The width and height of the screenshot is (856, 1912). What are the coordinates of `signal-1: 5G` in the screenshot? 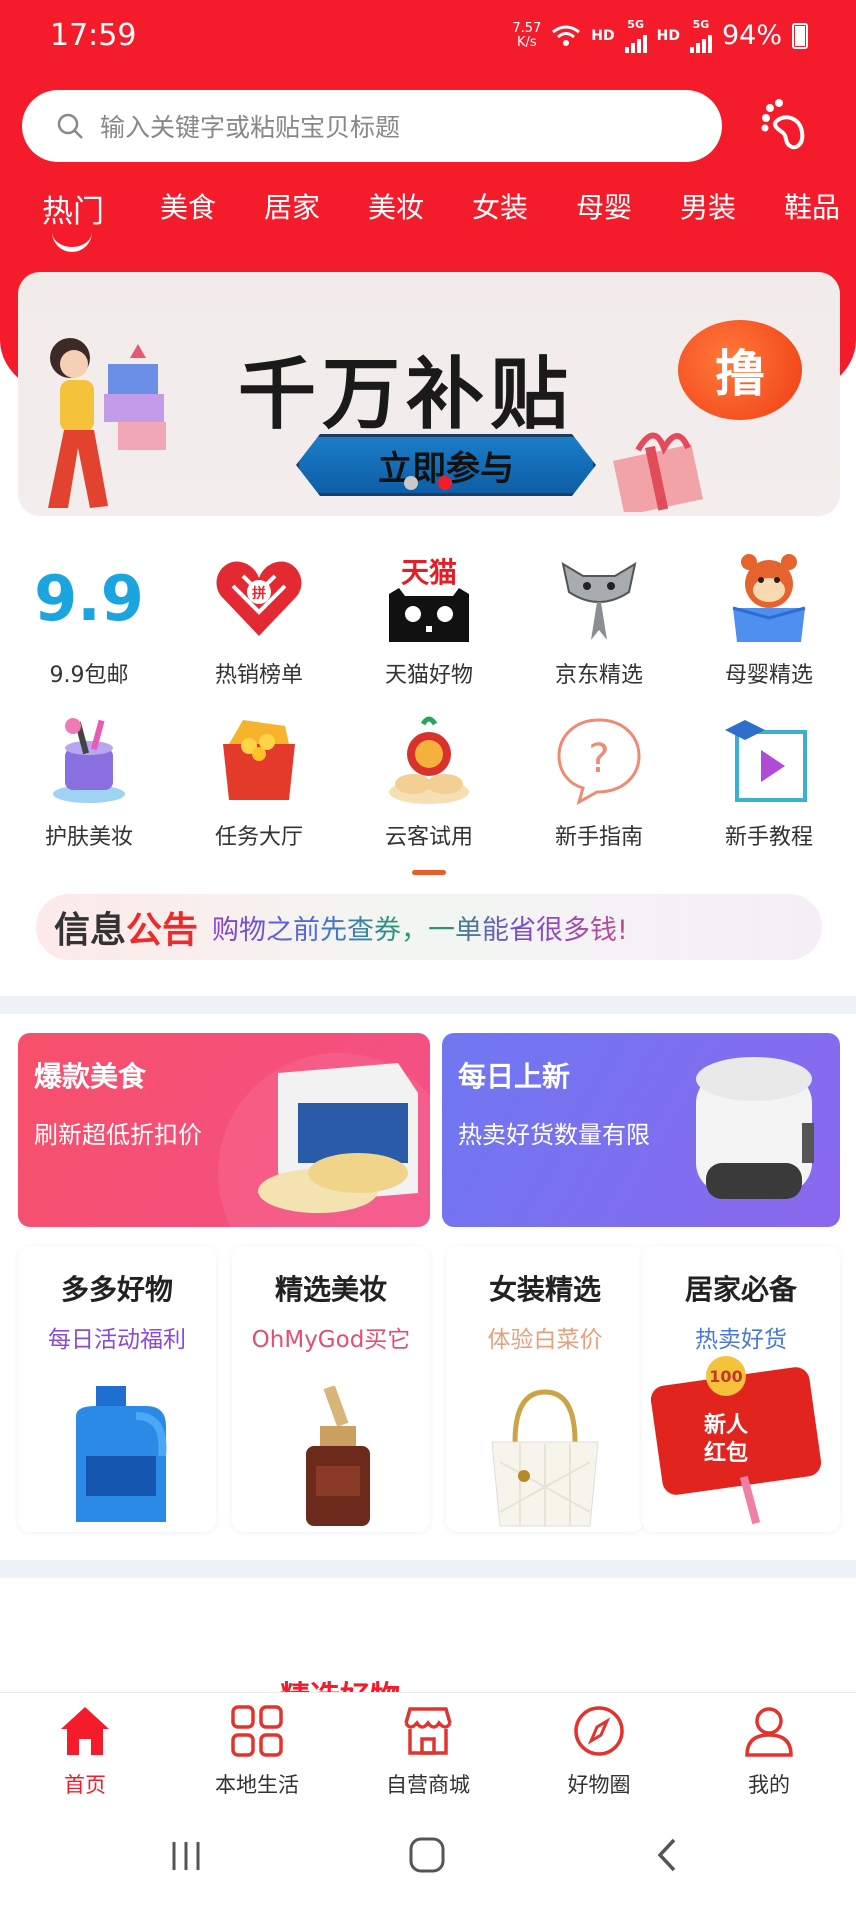 It's located at (635, 35).